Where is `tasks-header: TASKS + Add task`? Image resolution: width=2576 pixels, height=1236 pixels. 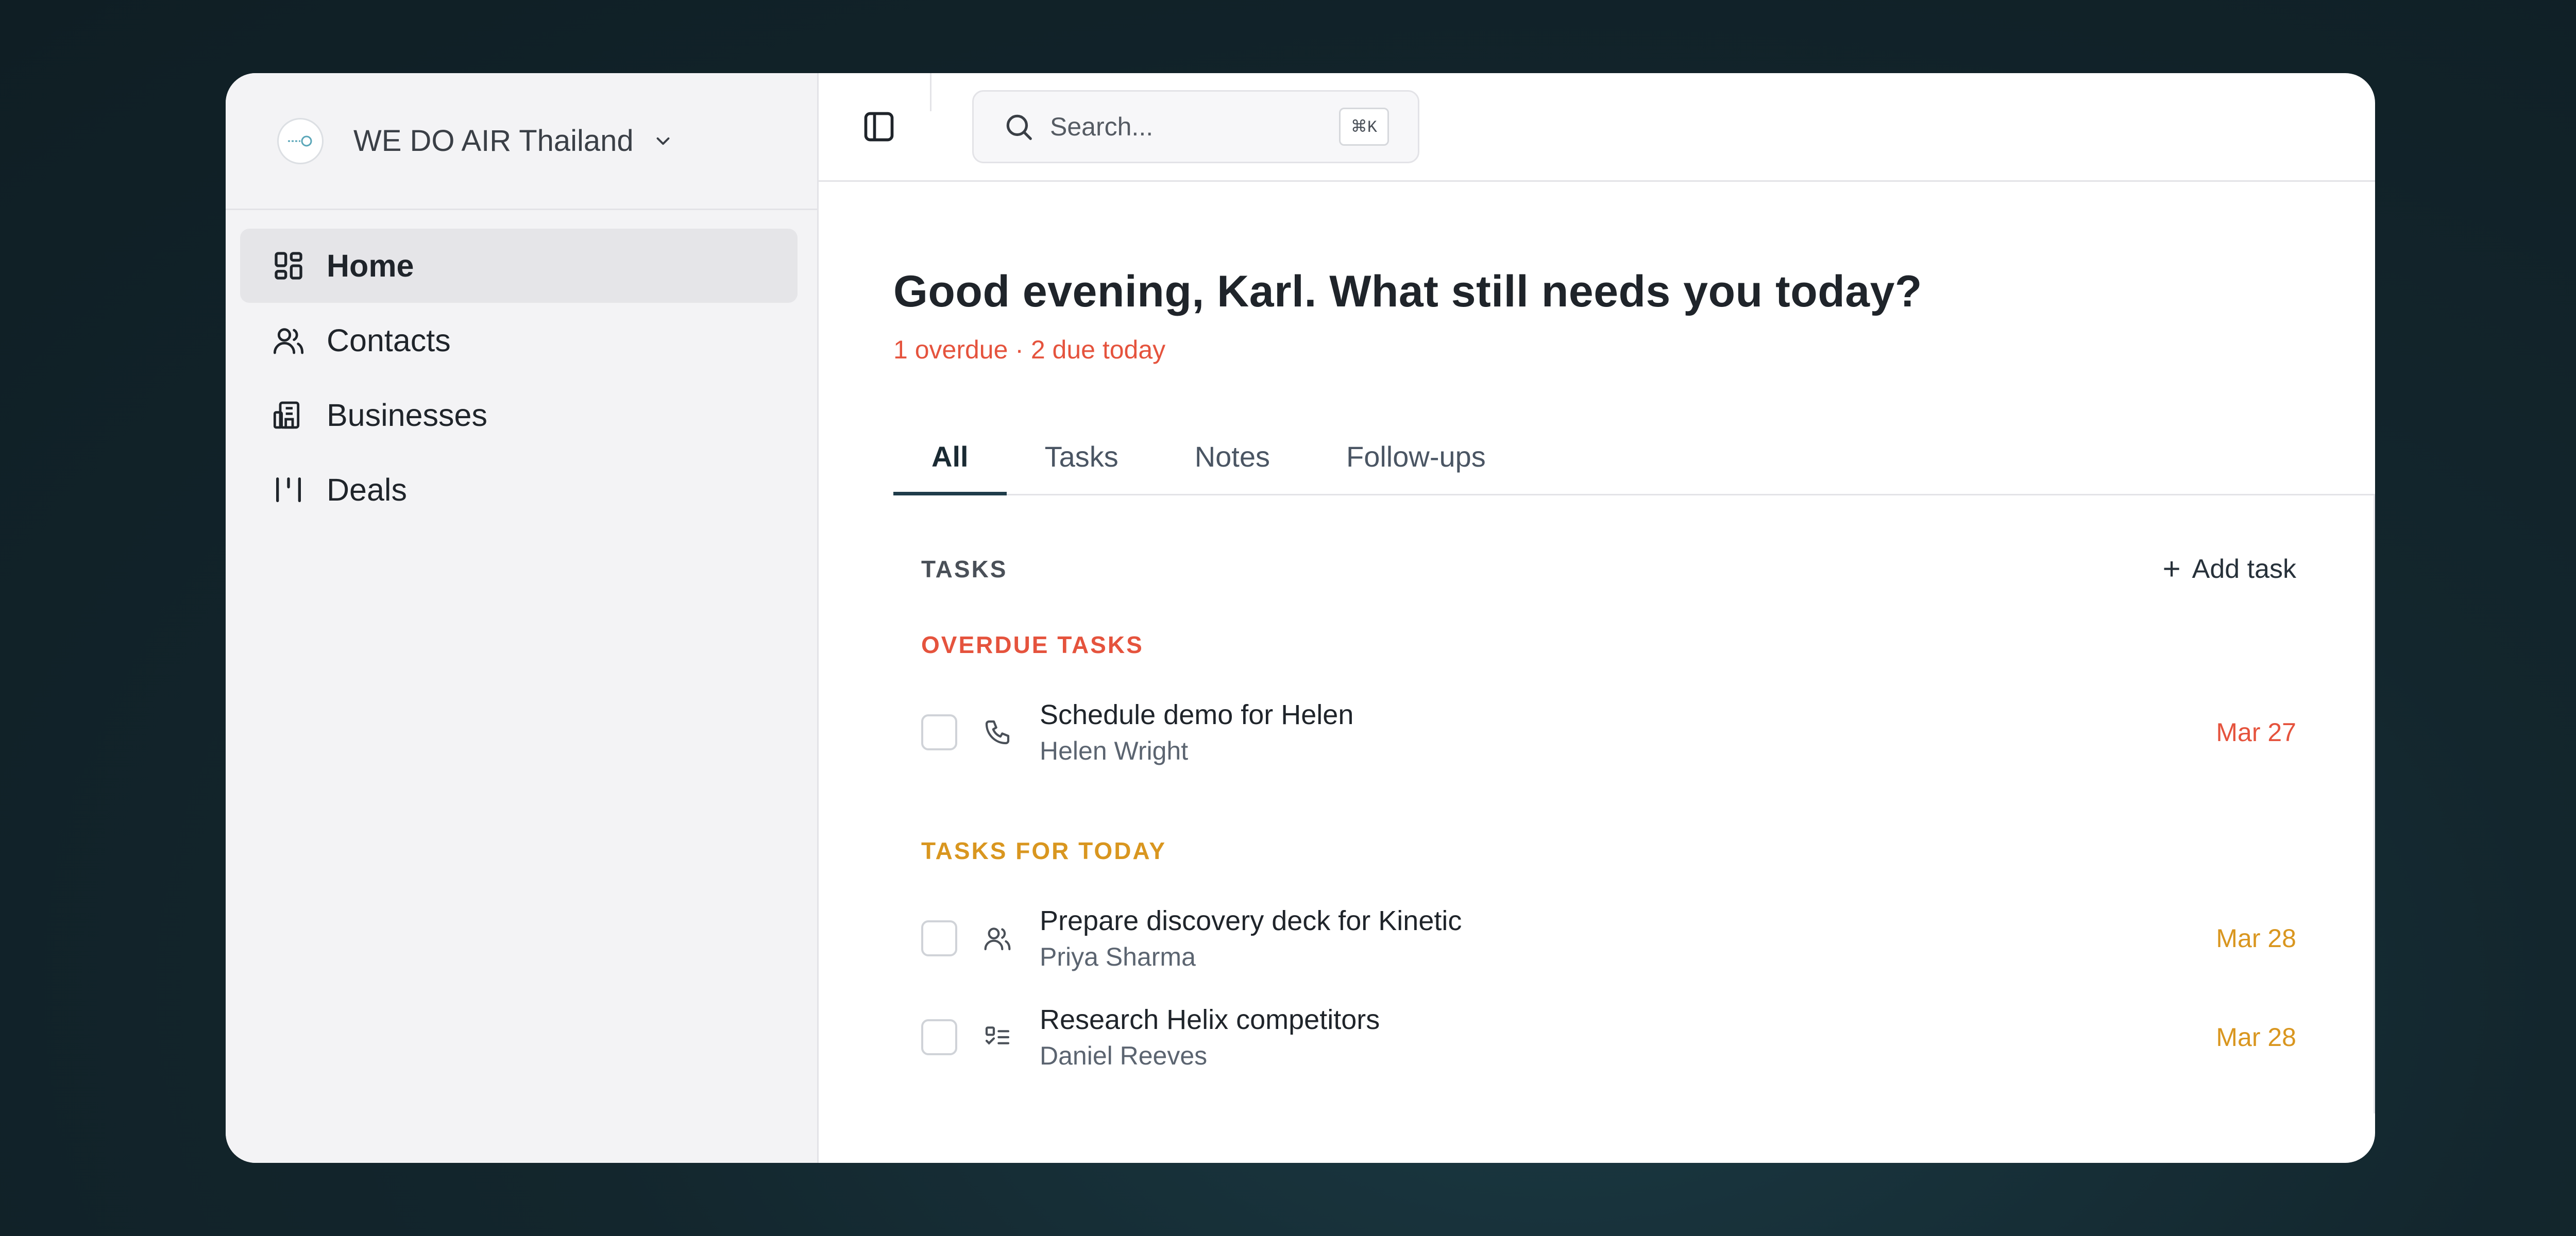 tasks-header: TASKS + Add task is located at coordinates (1608, 541).